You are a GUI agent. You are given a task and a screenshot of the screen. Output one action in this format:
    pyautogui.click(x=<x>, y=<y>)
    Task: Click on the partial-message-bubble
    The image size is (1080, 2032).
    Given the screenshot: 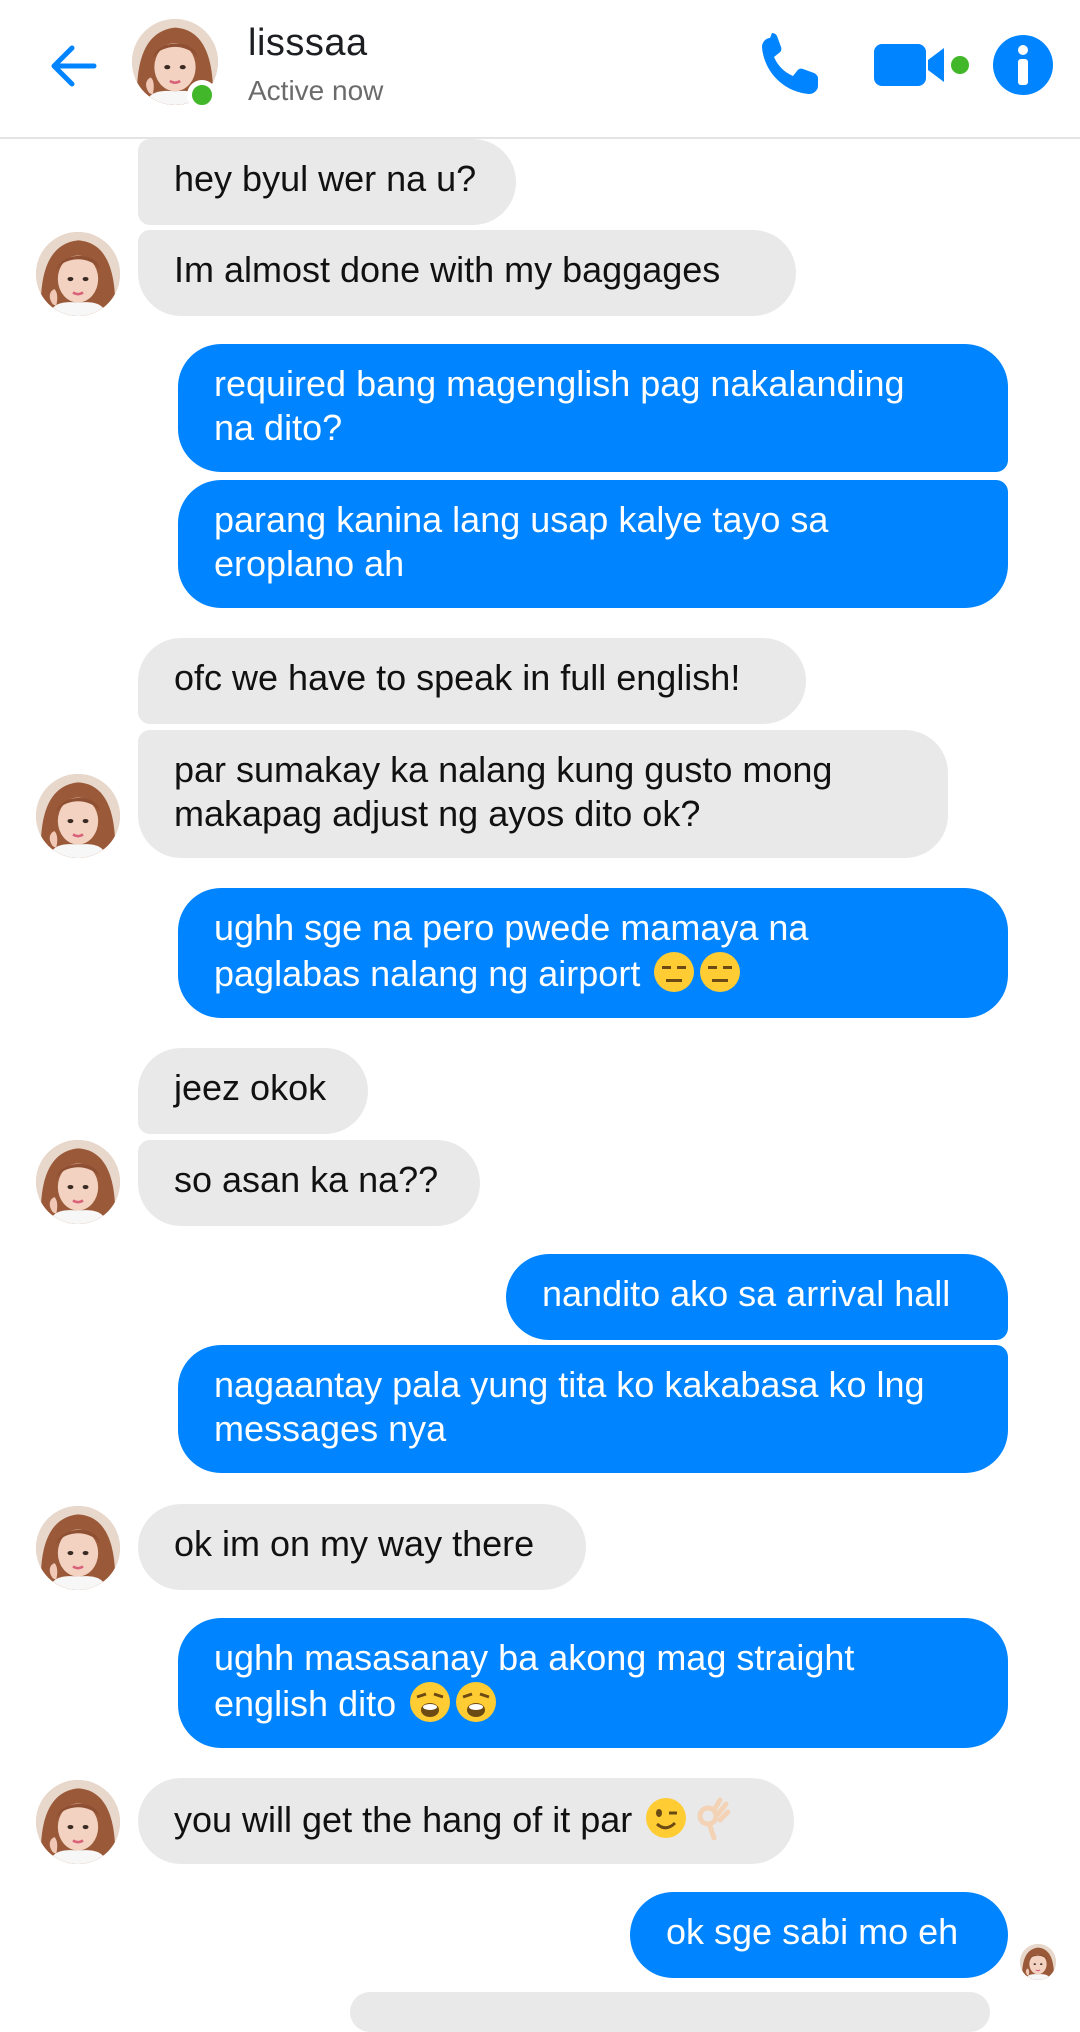 What is the action you would take?
    pyautogui.click(x=670, y=2012)
    